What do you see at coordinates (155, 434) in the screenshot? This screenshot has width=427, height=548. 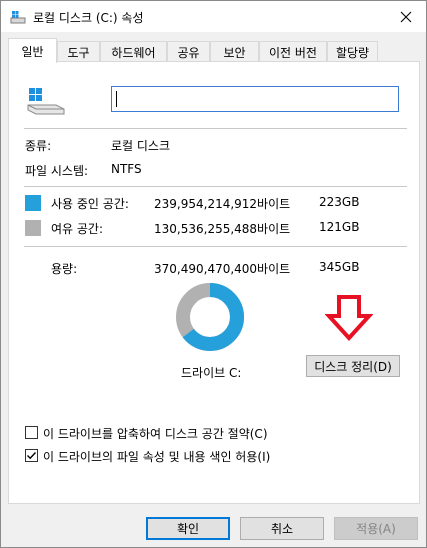 I see `compress-label: 이 드라이브를 압축하여 디스크 공간 절약(C)` at bounding box center [155, 434].